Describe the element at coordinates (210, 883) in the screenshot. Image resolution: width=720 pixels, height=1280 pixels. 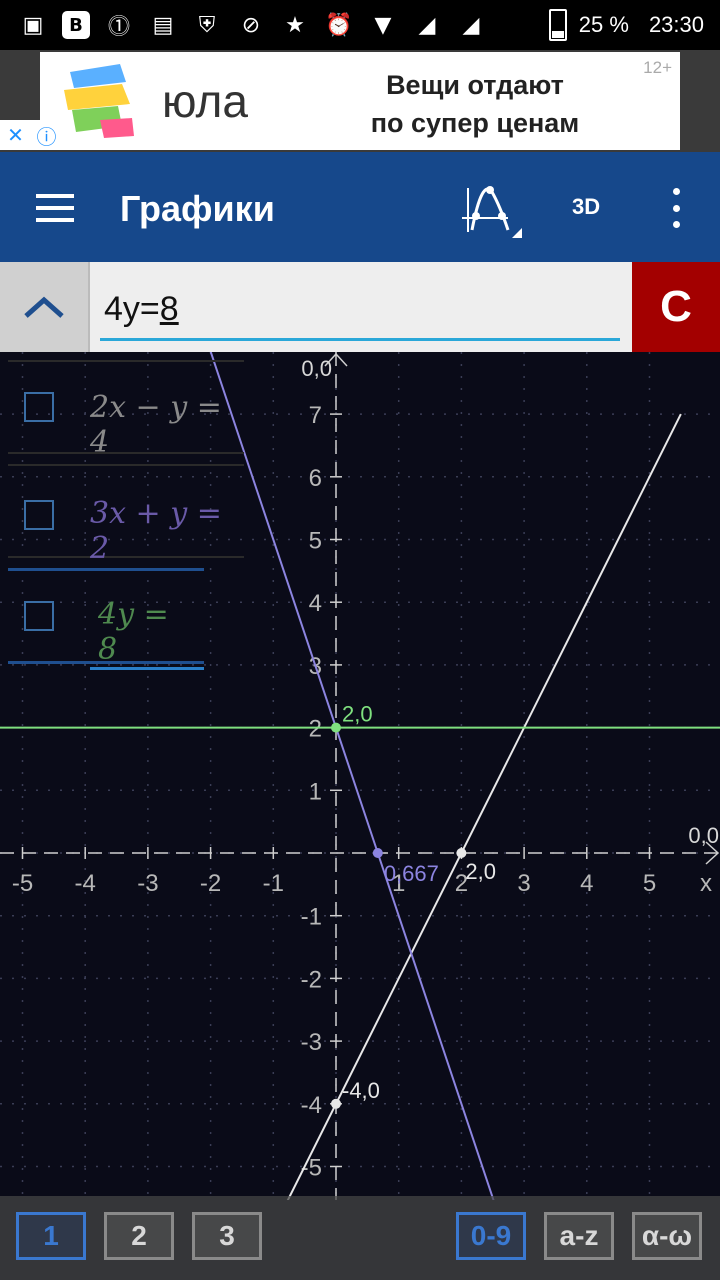
I see `x-tick-label: -2` at that location.